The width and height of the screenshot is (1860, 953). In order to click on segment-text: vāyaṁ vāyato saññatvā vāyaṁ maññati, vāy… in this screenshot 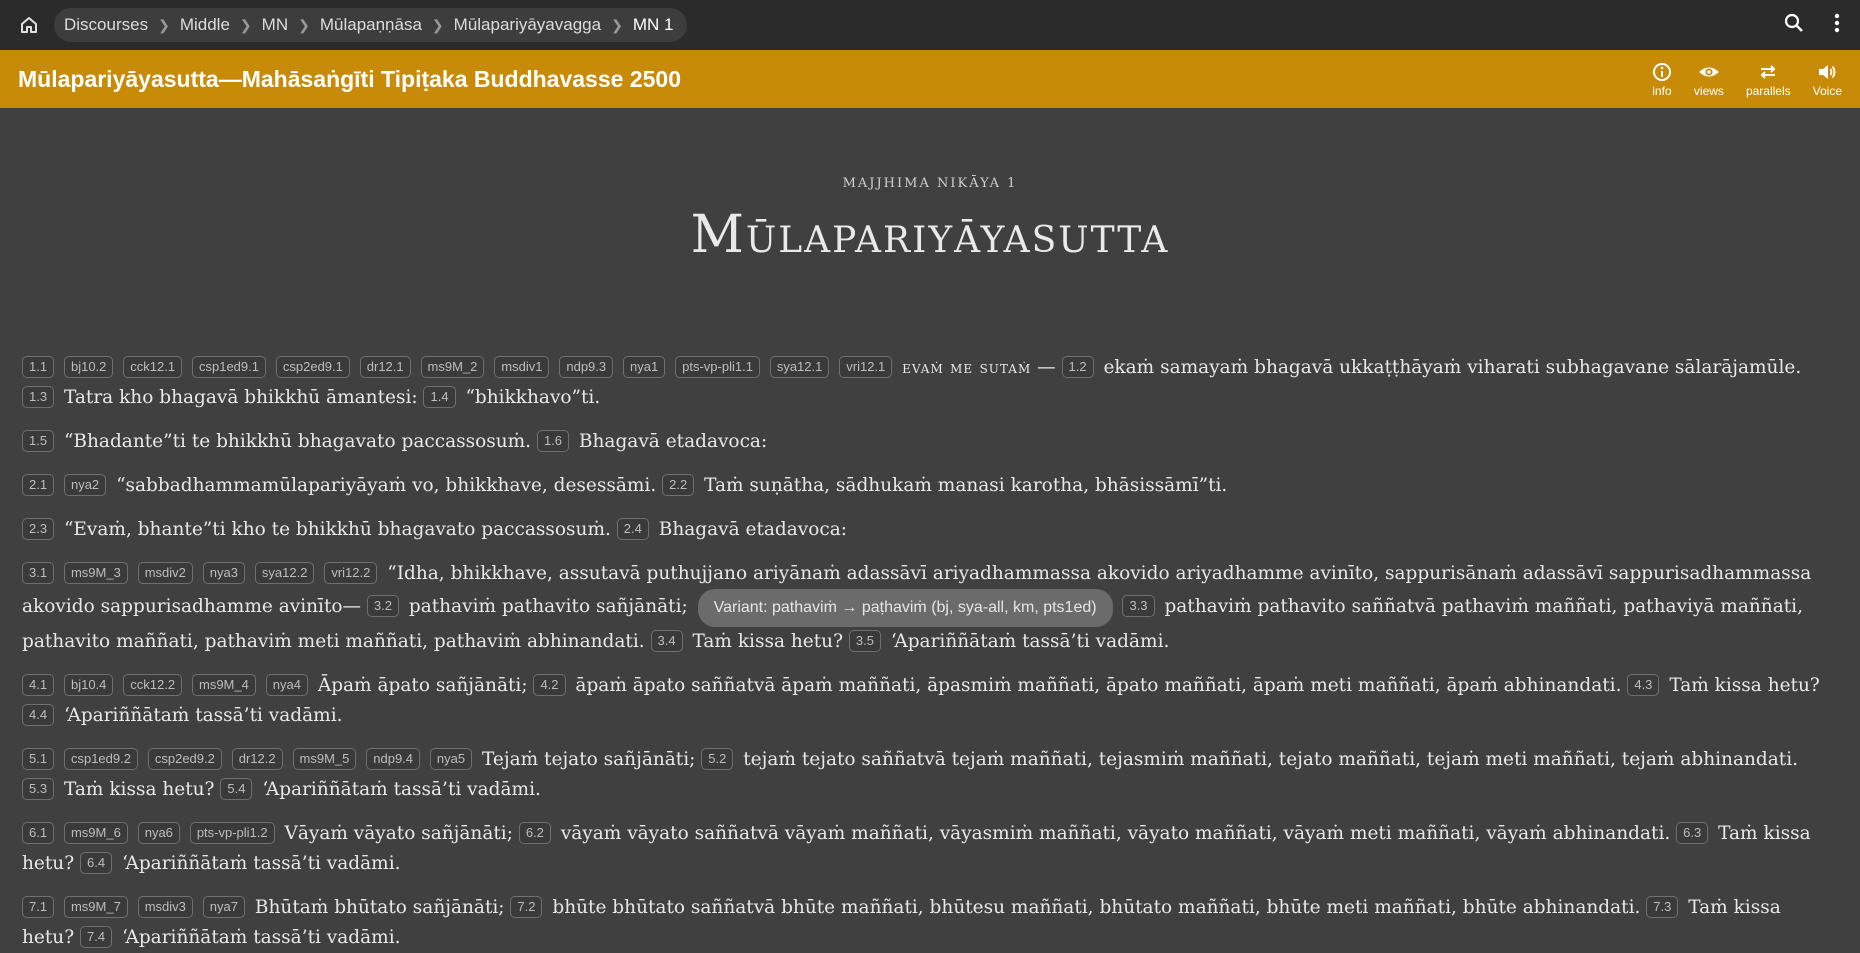, I will do `click(1118, 833)`.